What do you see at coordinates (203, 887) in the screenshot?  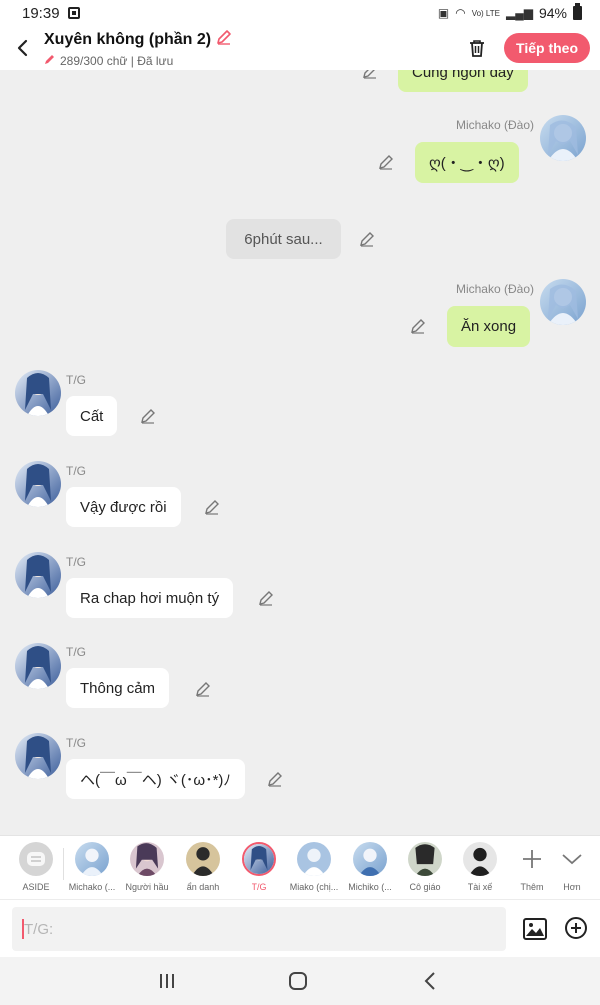 I see `character-label: ẩn danh` at bounding box center [203, 887].